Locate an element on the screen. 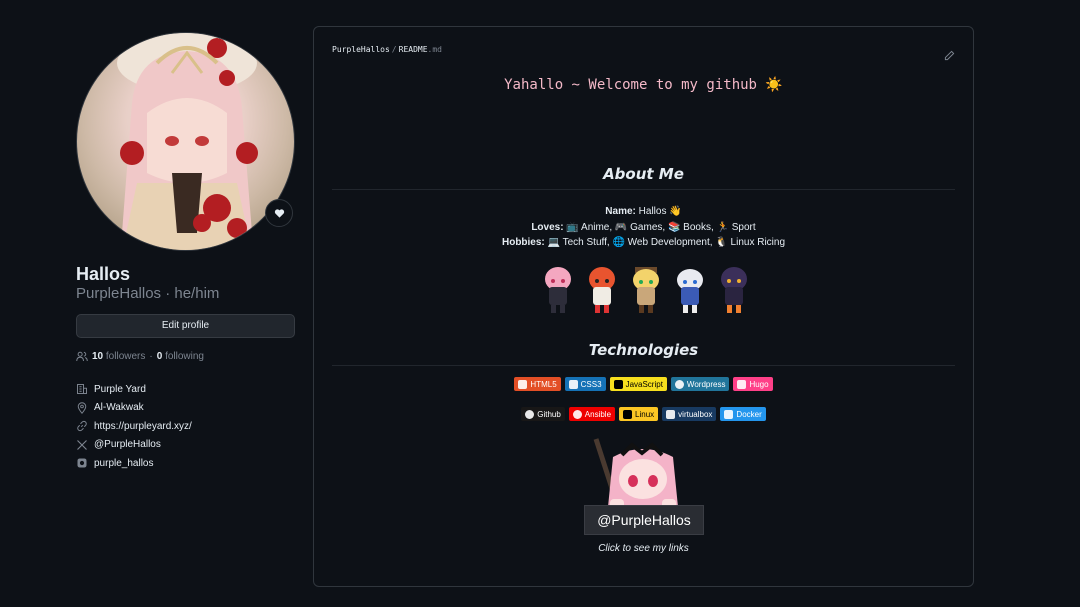 The width and height of the screenshot is (1080, 607). following-link: 0 following is located at coordinates (180, 356).